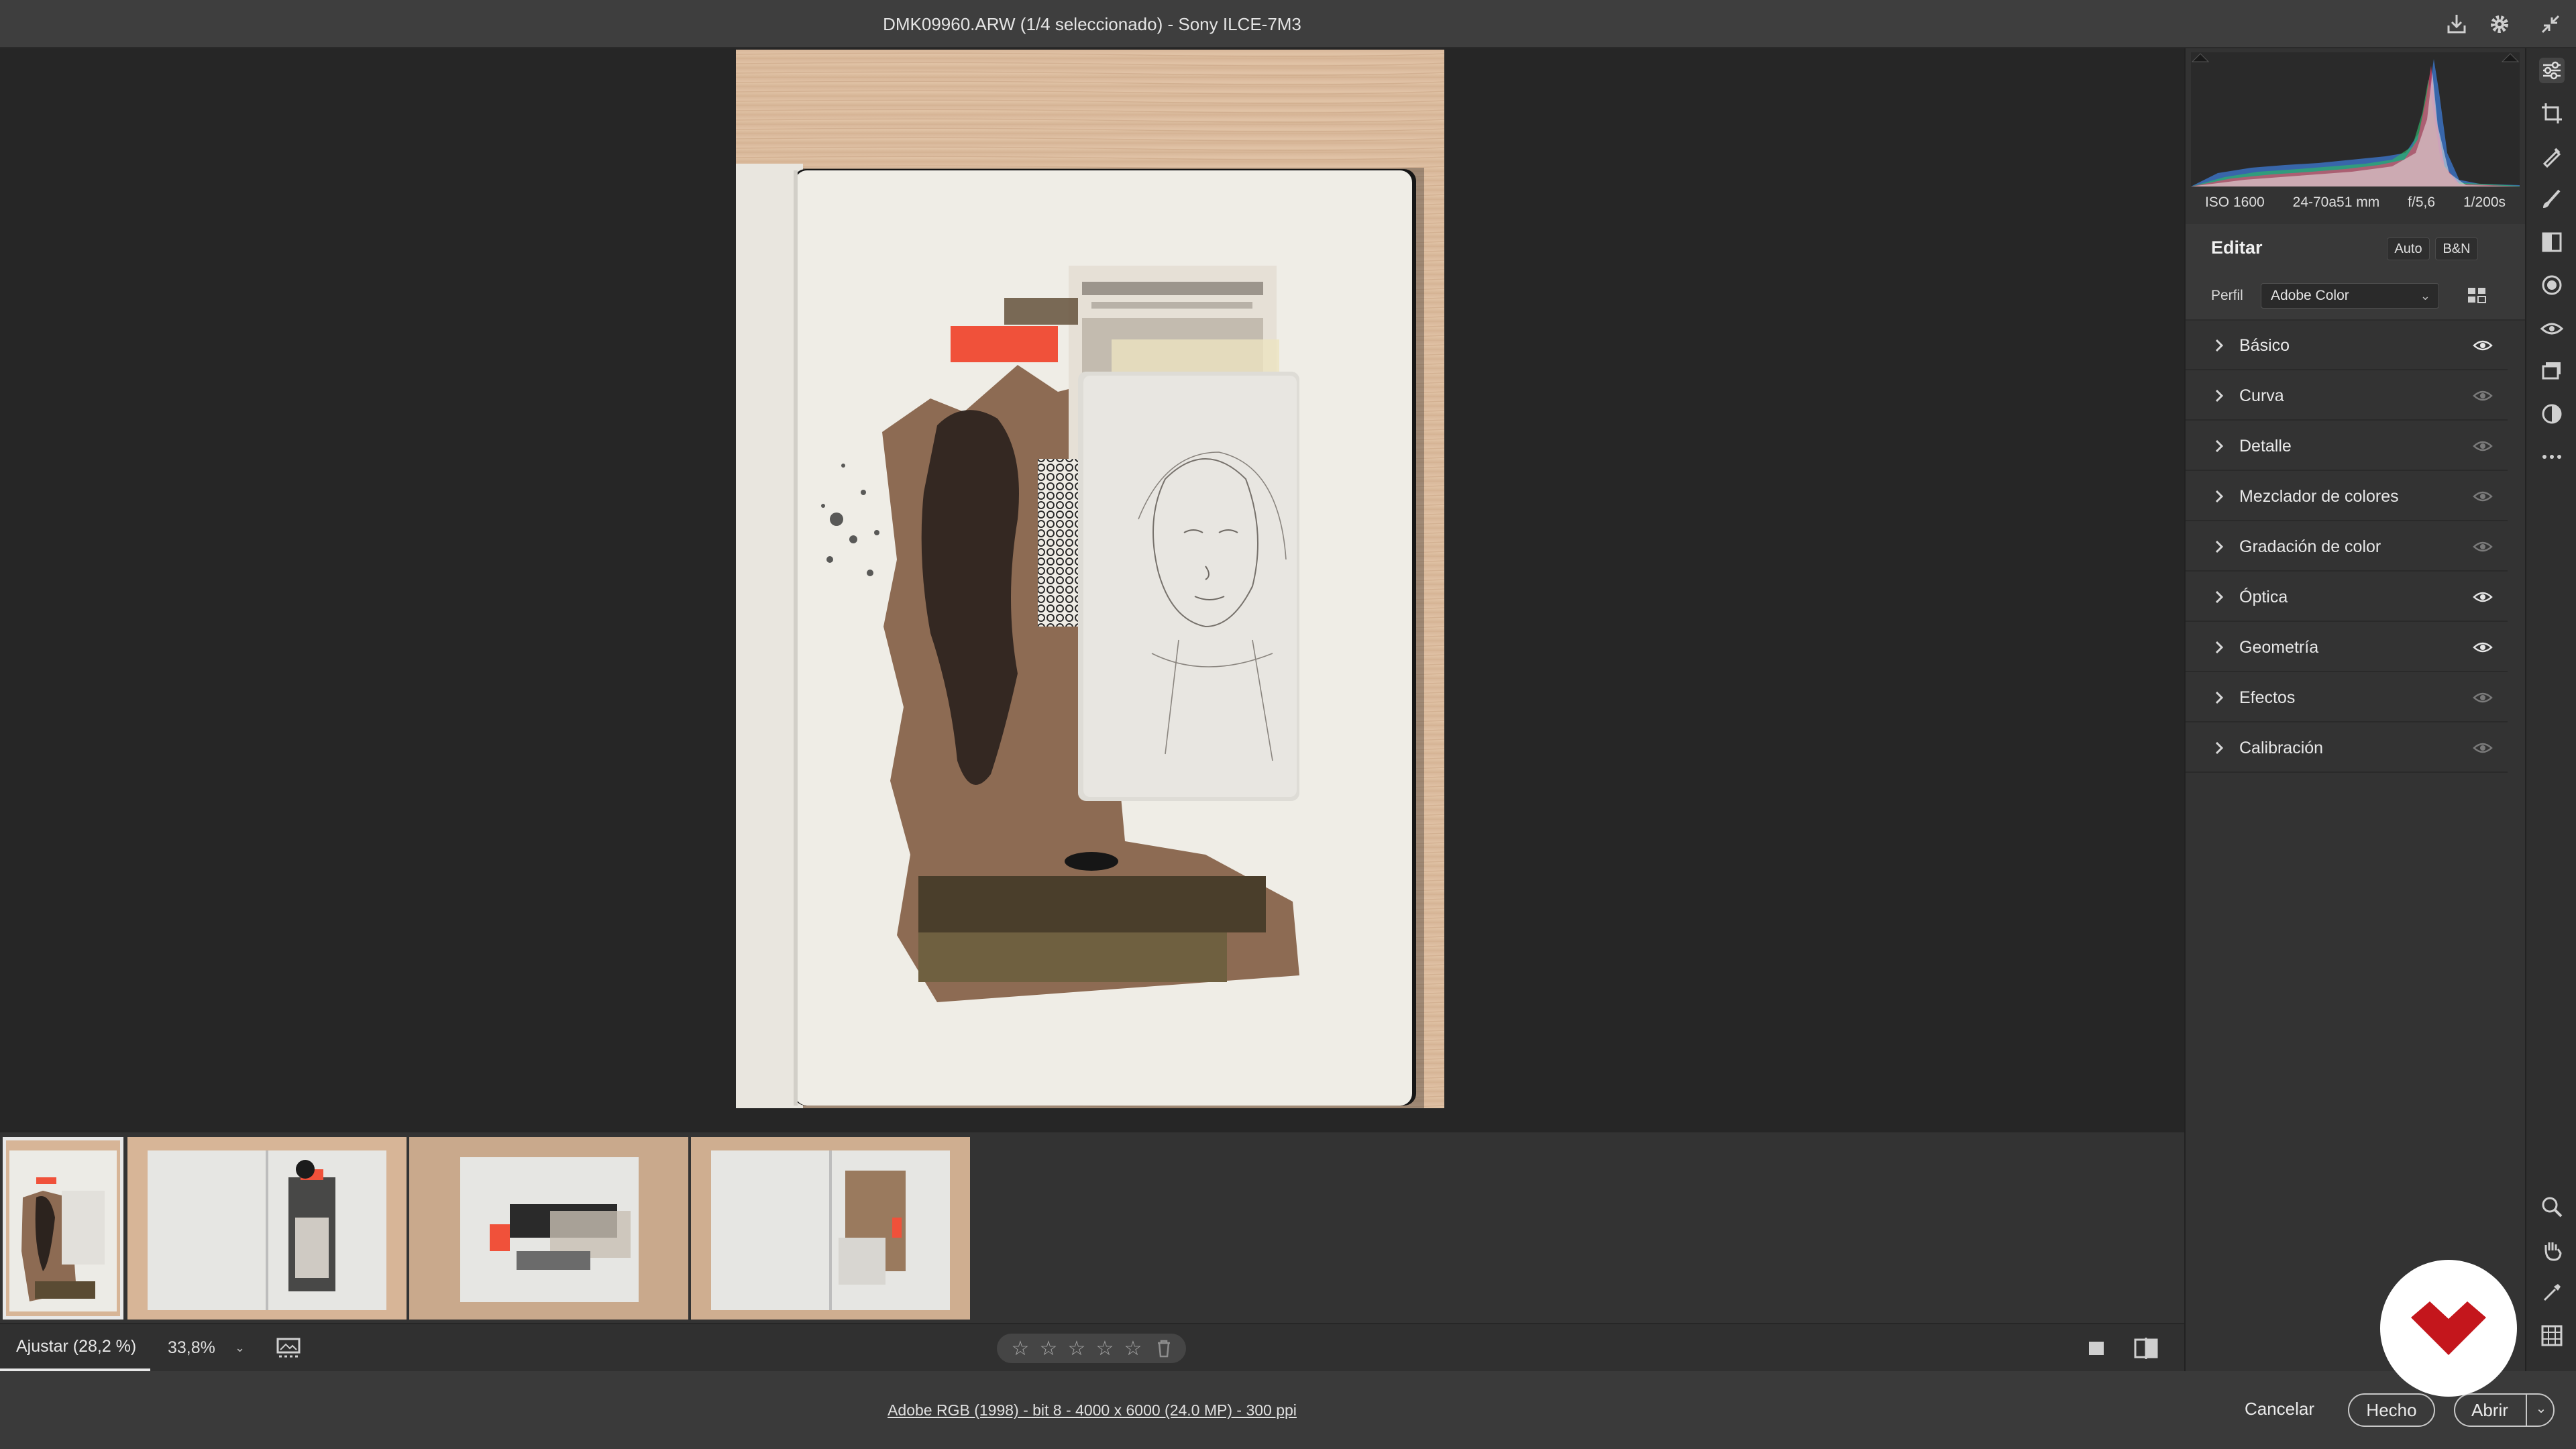 The image size is (2576, 1449). What do you see at coordinates (2552, 414) in the screenshot?
I see `presets-icon` at bounding box center [2552, 414].